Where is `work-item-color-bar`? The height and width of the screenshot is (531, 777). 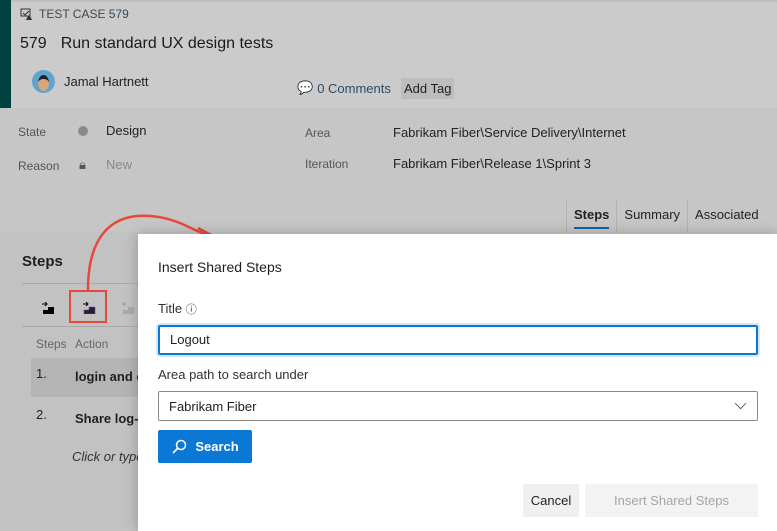 work-item-color-bar is located at coordinates (5, 54).